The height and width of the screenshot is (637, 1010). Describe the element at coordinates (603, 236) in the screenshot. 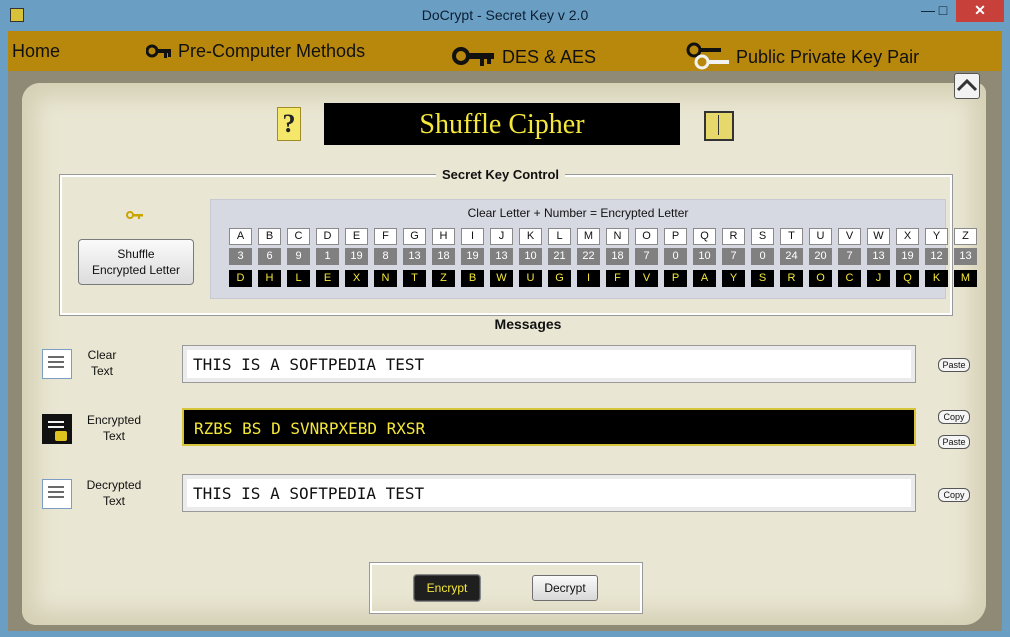

I see `clear-letters-row: ABCDEFGHIJKLMNOPQRSTUVWXYZ` at that location.